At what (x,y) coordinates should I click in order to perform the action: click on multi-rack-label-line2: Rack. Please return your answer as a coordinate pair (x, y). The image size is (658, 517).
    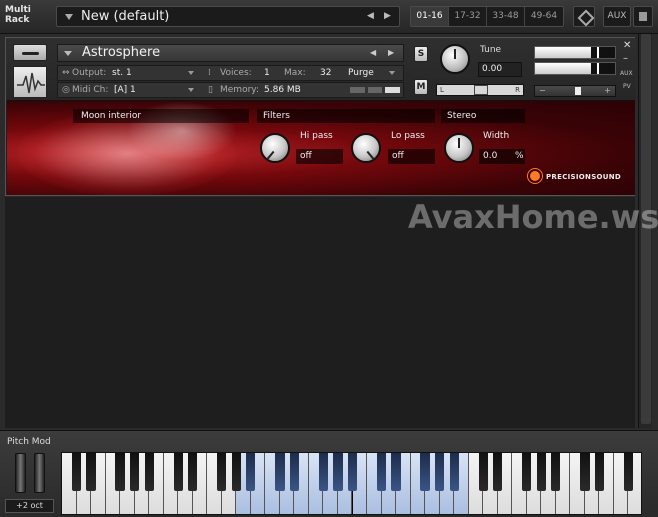
    Looking at the image, I should click on (17, 20).